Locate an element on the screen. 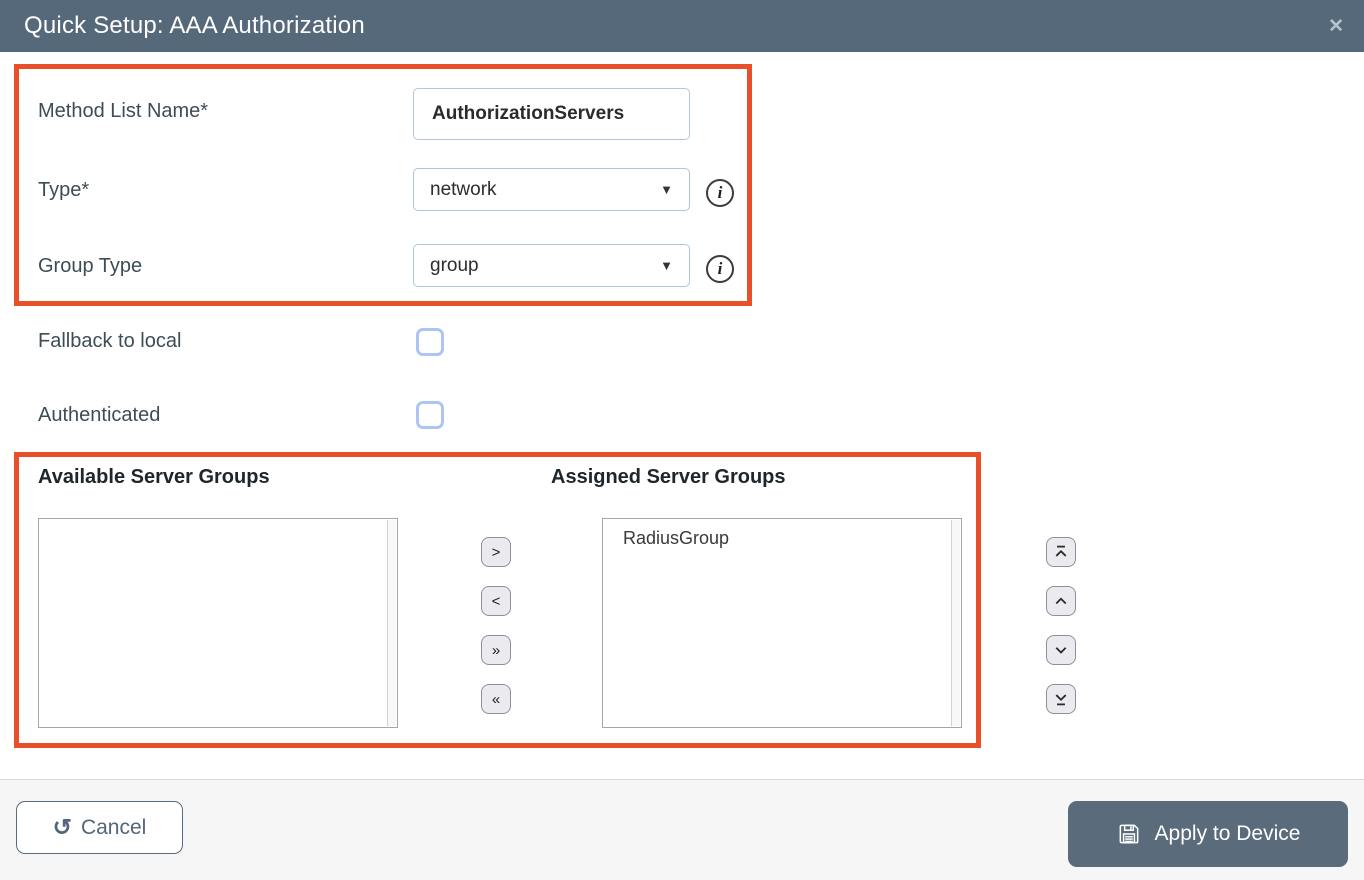 Image resolution: width=1364 pixels, height=880 pixels. available-server-groups-list is located at coordinates (218, 623).